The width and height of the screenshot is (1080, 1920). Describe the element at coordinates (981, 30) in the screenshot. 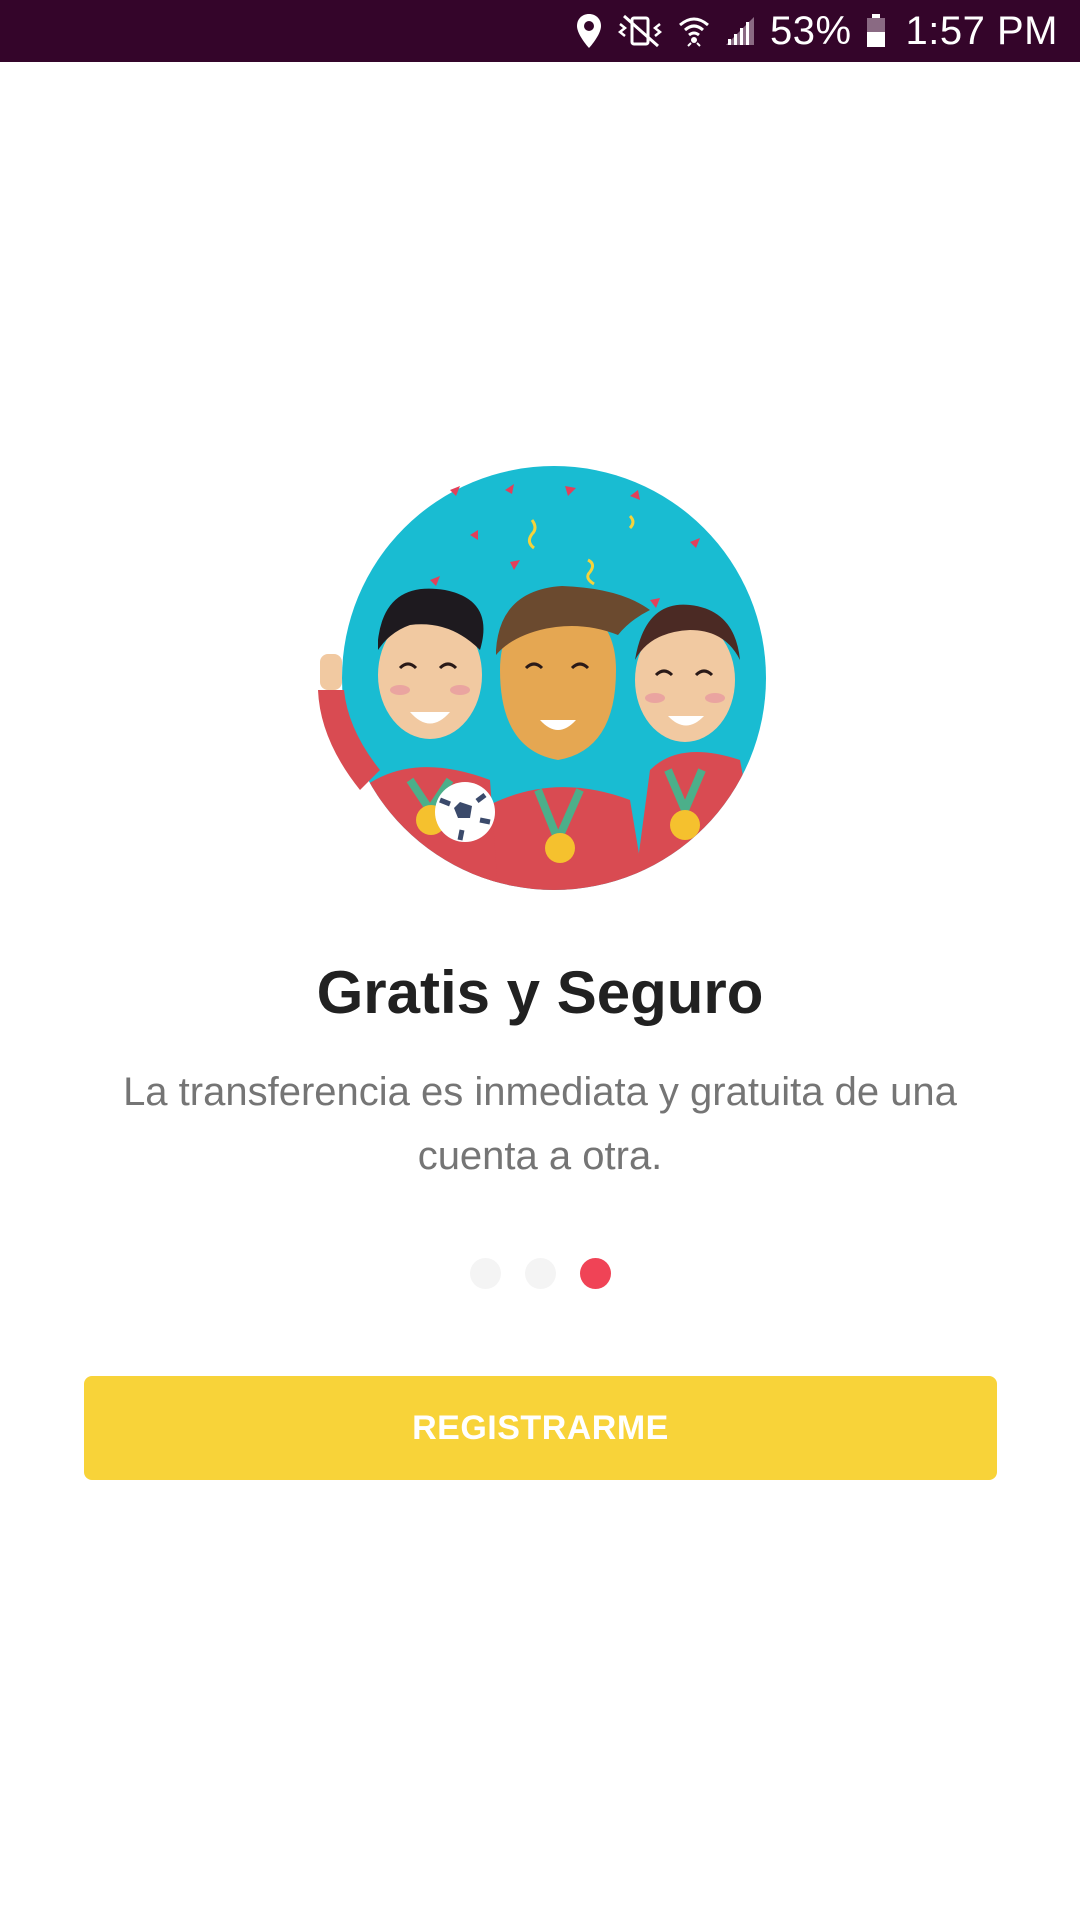

I see `status-clock: 1:57 PM` at that location.